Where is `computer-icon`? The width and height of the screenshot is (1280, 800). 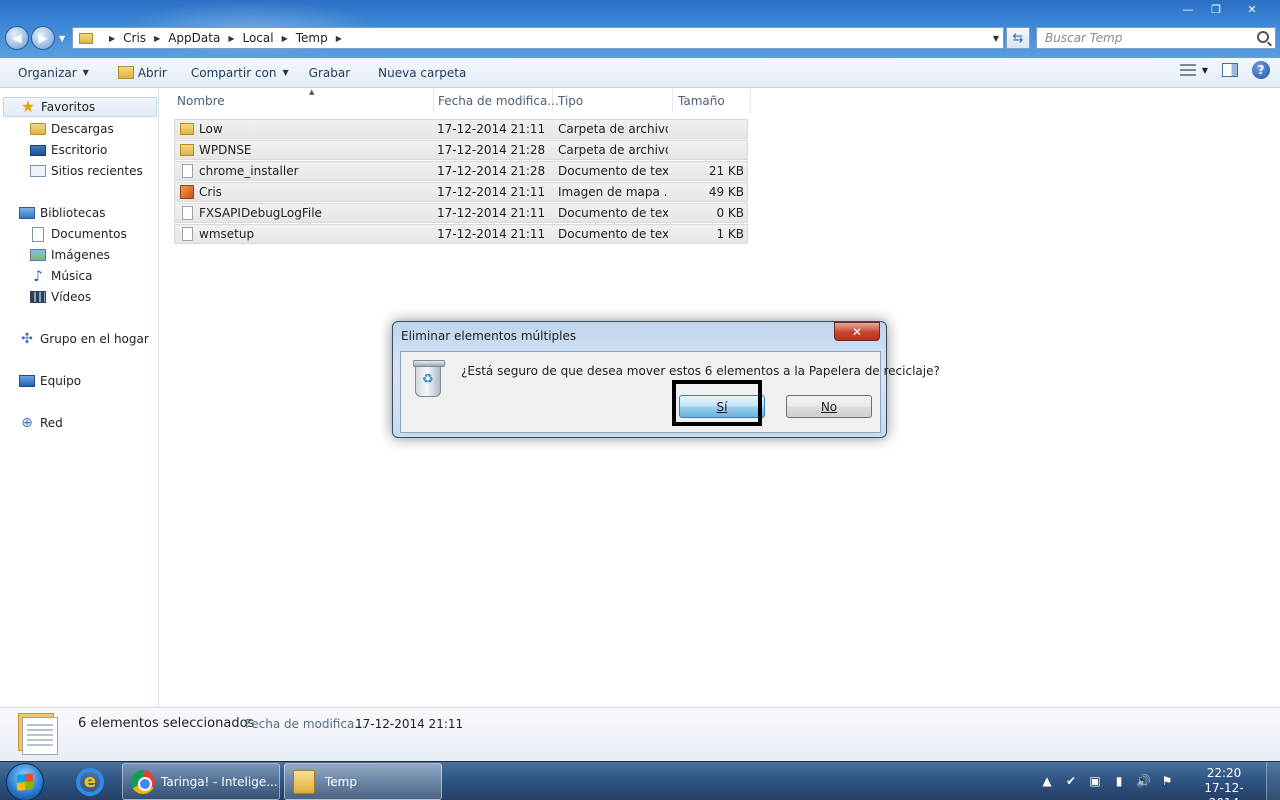 computer-icon is located at coordinates (27, 381).